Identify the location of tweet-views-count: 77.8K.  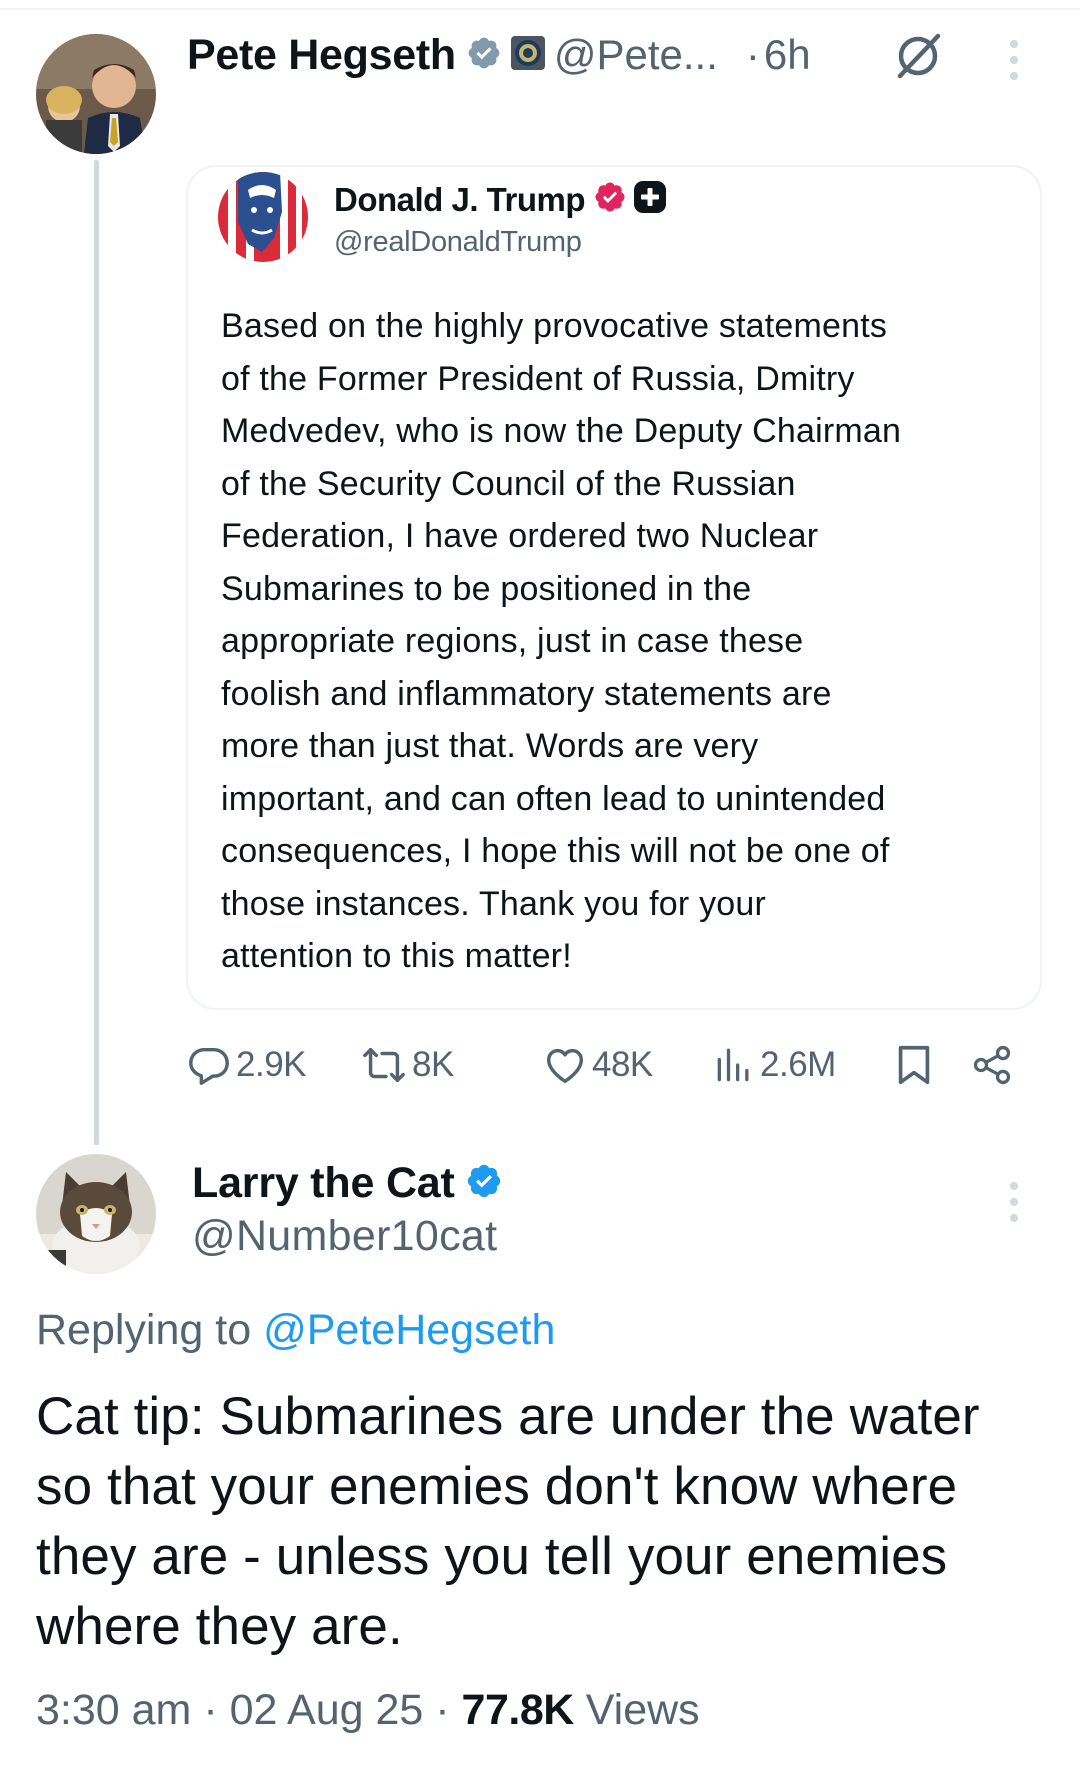
(518, 1710).